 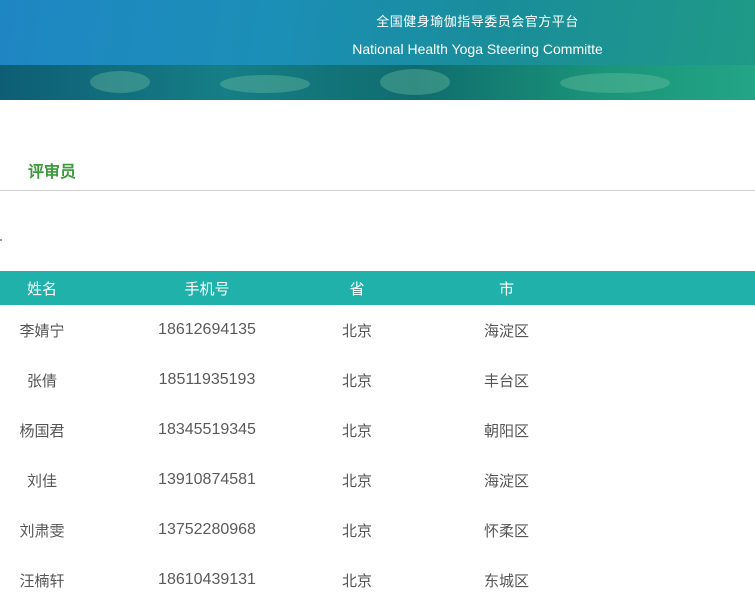 What do you see at coordinates (207, 429) in the screenshot?
I see `cell-phone: 18345519345` at bounding box center [207, 429].